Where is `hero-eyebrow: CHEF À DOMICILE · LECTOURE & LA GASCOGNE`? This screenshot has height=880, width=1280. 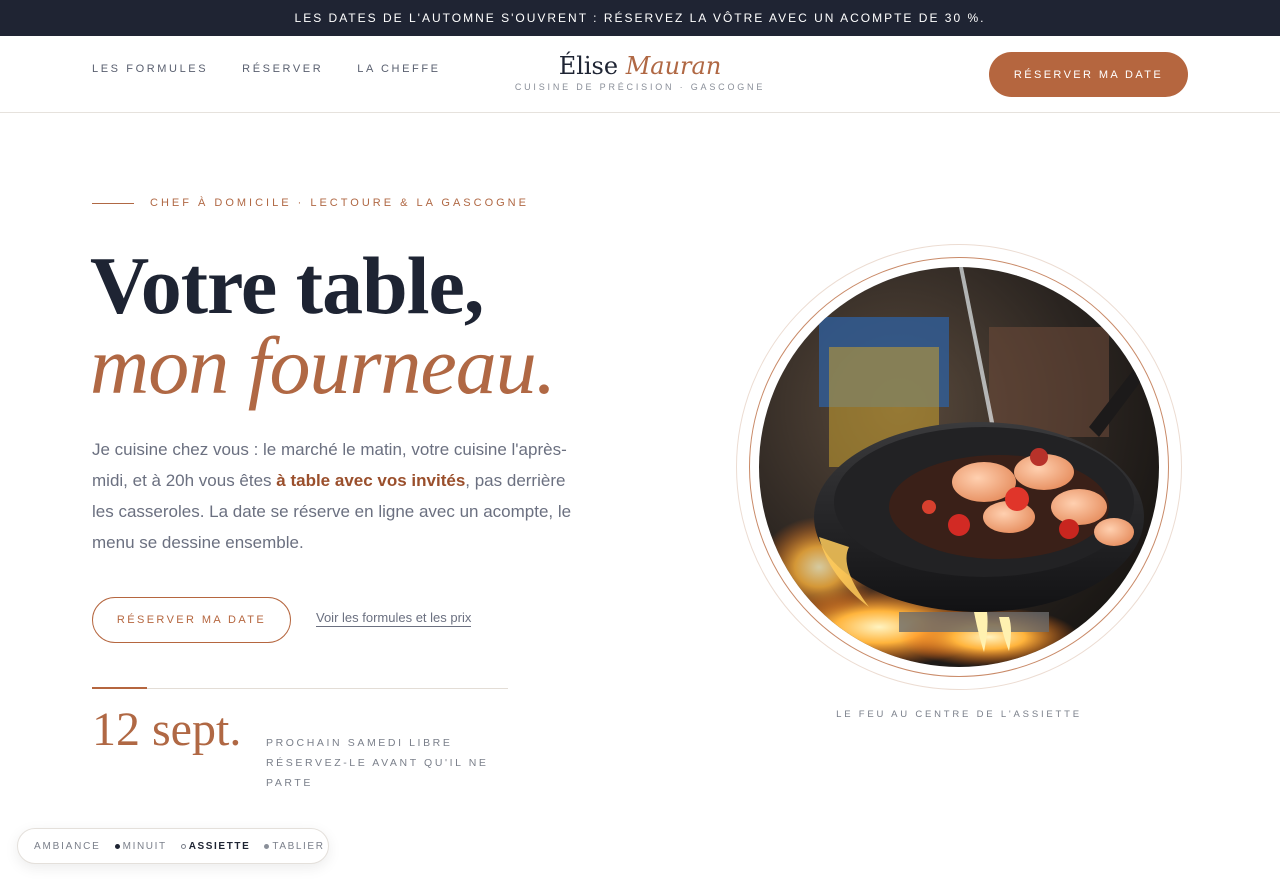
hero-eyebrow: CHEF À DOMICILE · LECTOURE & LA GASCOGNE is located at coordinates (310, 203).